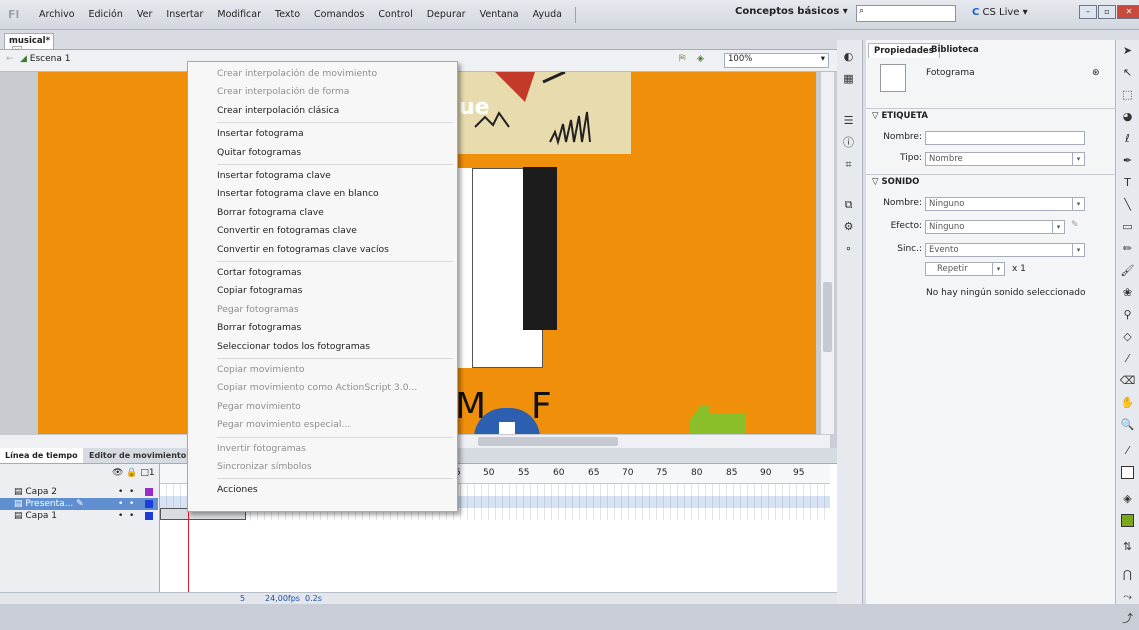 This screenshot has height=630, width=1139. I want to click on frame-icon, so click(893, 78).